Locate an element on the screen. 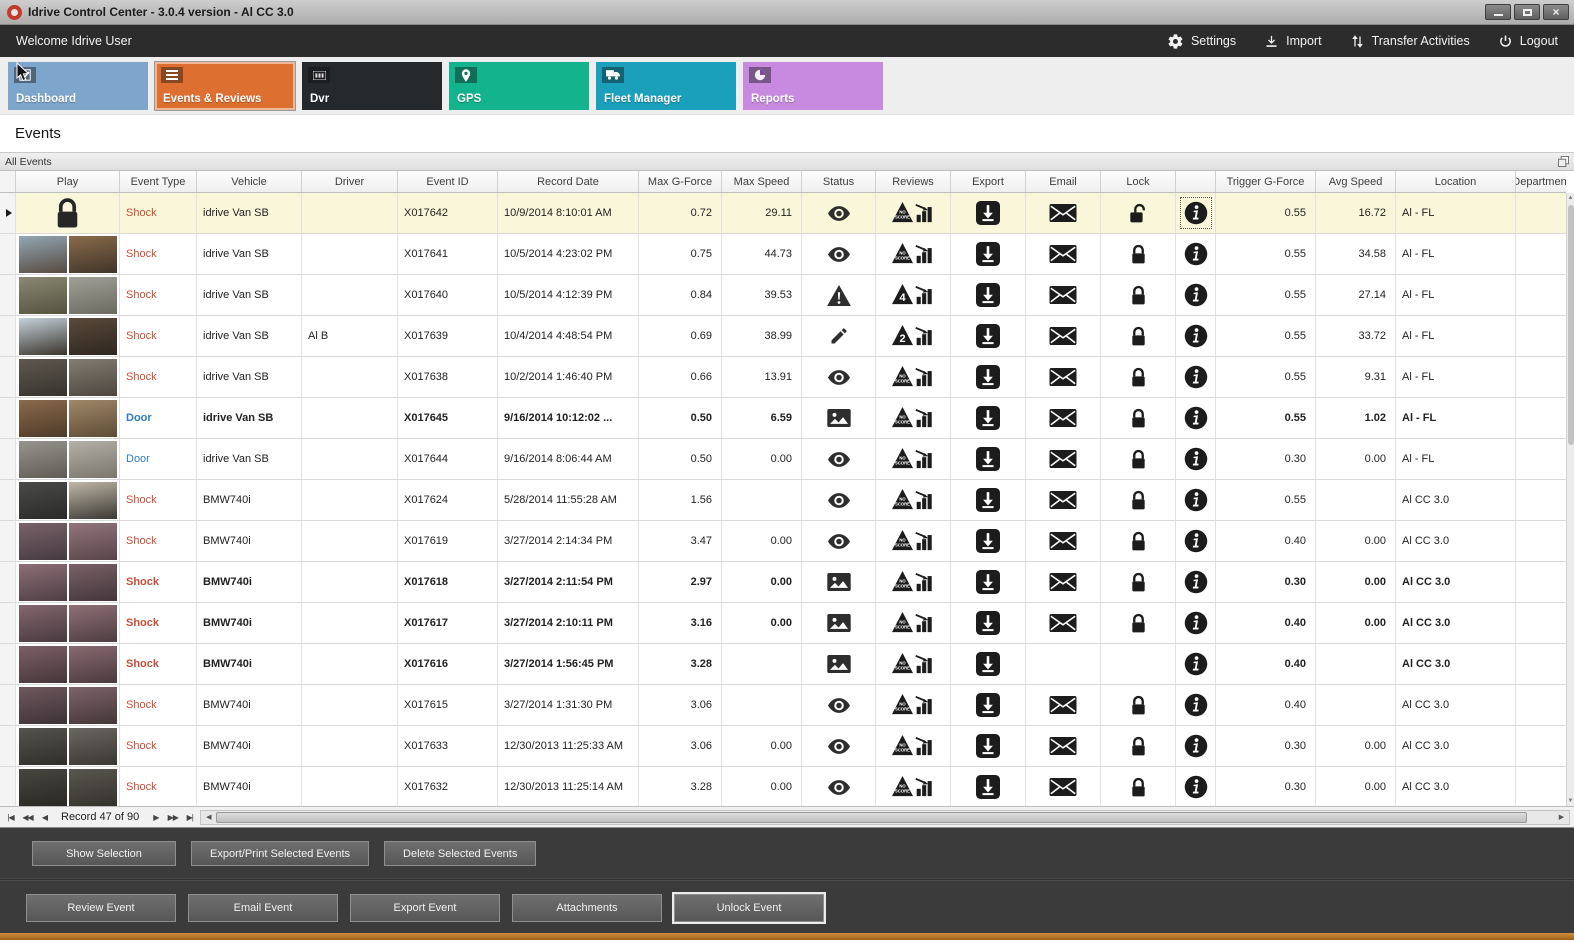  vertical-scroll-thumb is located at coordinates (1570, 325).